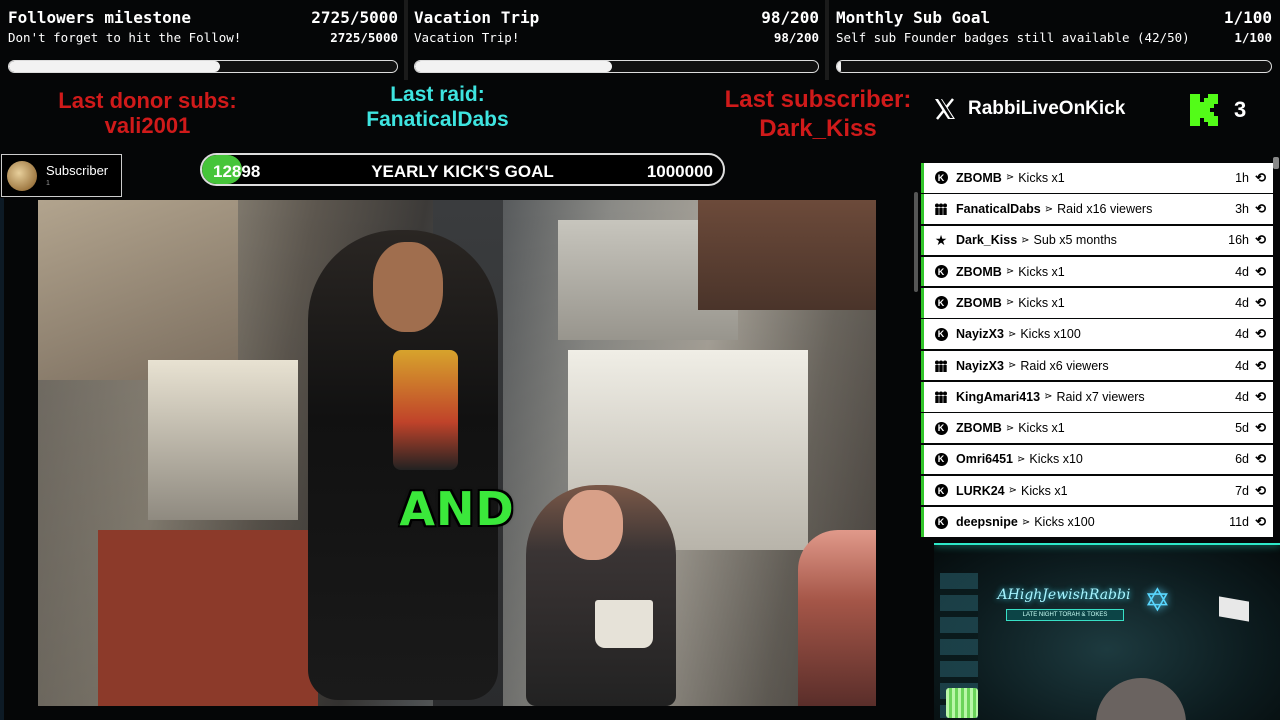 The width and height of the screenshot is (1280, 720). I want to click on avatar, so click(22, 176).